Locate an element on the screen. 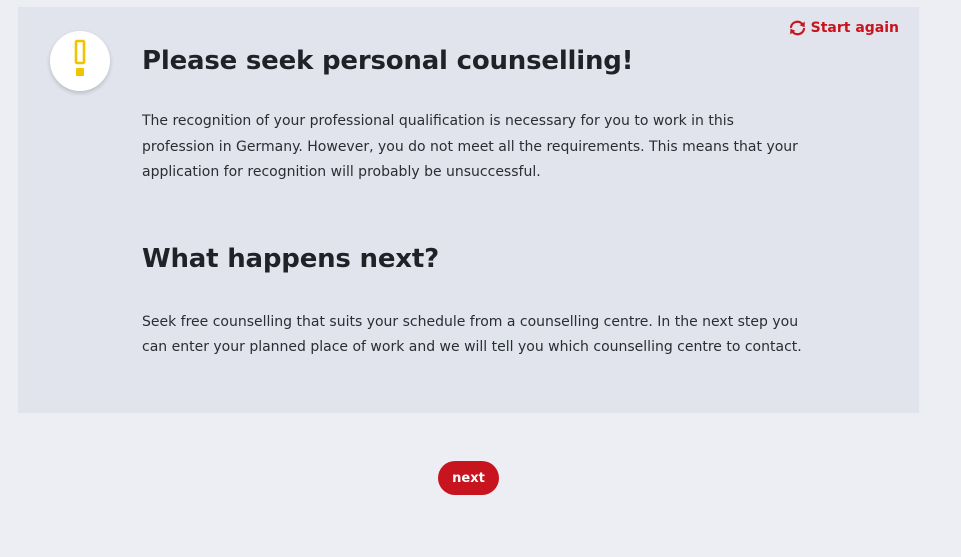  exclamation-icon is located at coordinates (80, 61).